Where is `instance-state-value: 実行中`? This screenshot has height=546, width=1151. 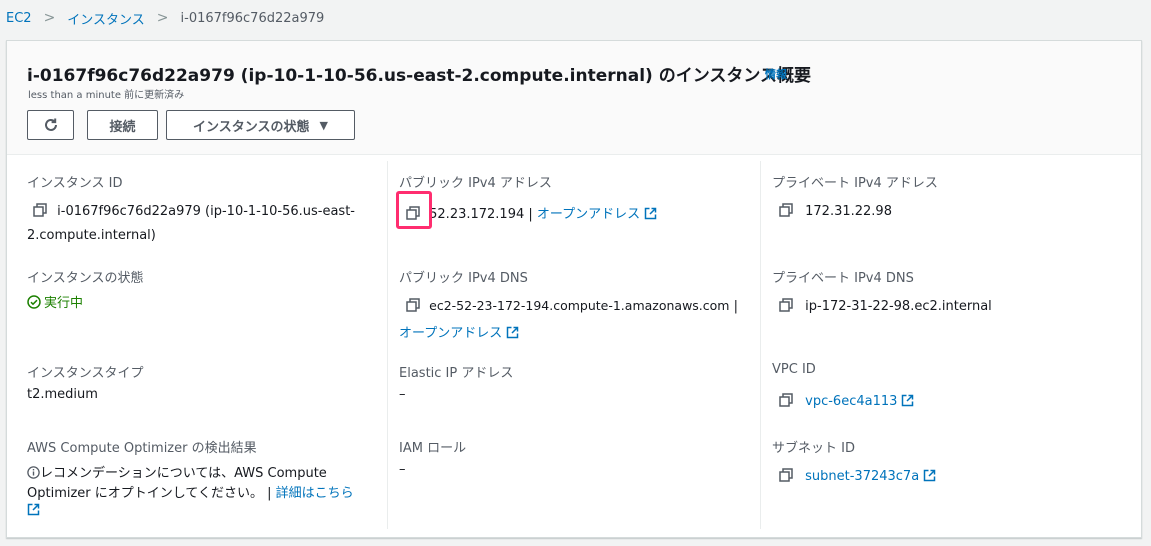
instance-state-value: 実行中 is located at coordinates (55, 301).